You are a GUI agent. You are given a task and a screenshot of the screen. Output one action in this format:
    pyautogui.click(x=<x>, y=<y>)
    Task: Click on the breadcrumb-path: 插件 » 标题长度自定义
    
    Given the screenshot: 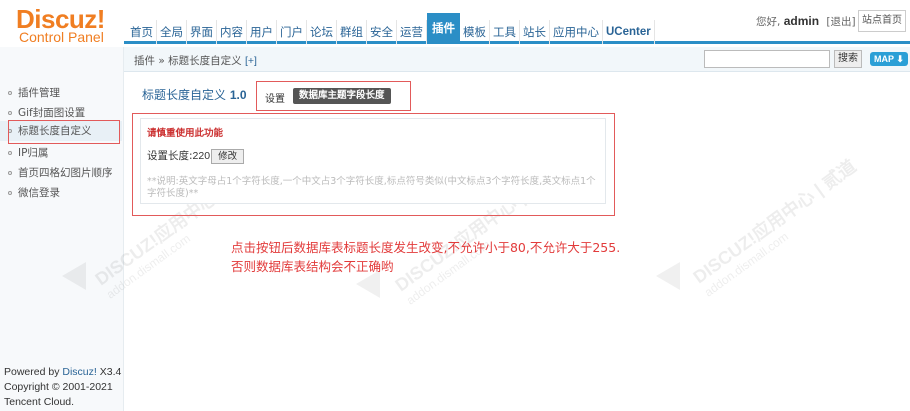 What is the action you would take?
    pyautogui.click(x=188, y=61)
    